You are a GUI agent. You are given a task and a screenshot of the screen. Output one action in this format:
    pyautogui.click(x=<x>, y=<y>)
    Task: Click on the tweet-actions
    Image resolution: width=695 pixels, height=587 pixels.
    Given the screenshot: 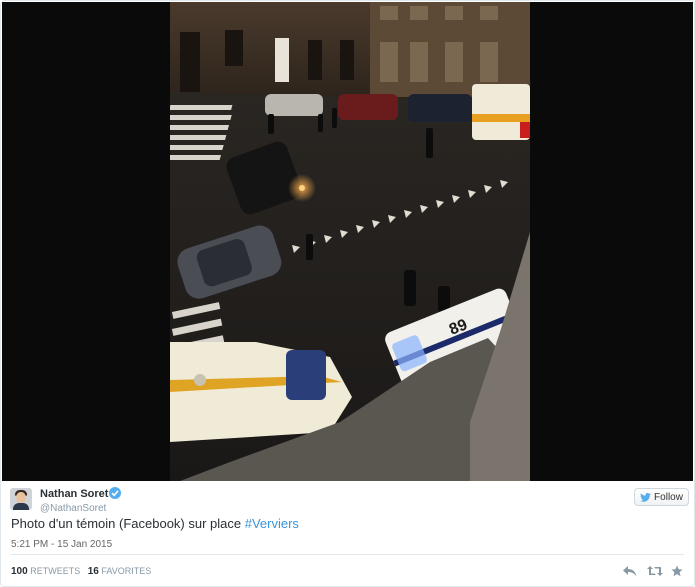 What is the action you would take?
    pyautogui.click(x=654, y=570)
    